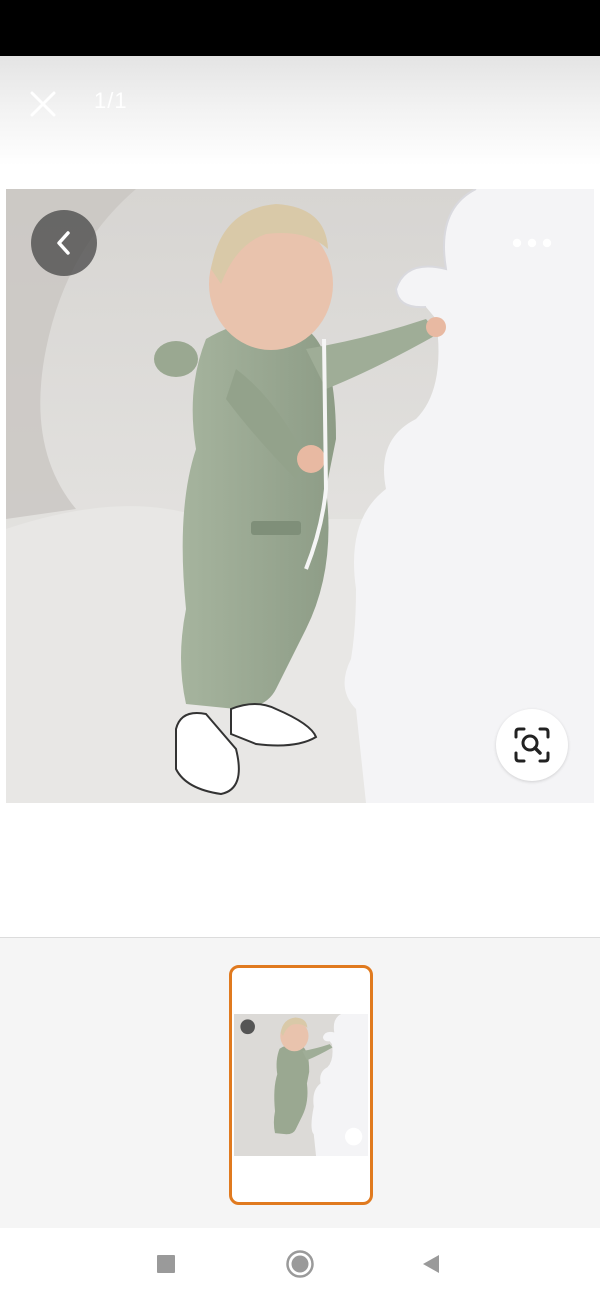  I want to click on square-icon, so click(166, 1264).